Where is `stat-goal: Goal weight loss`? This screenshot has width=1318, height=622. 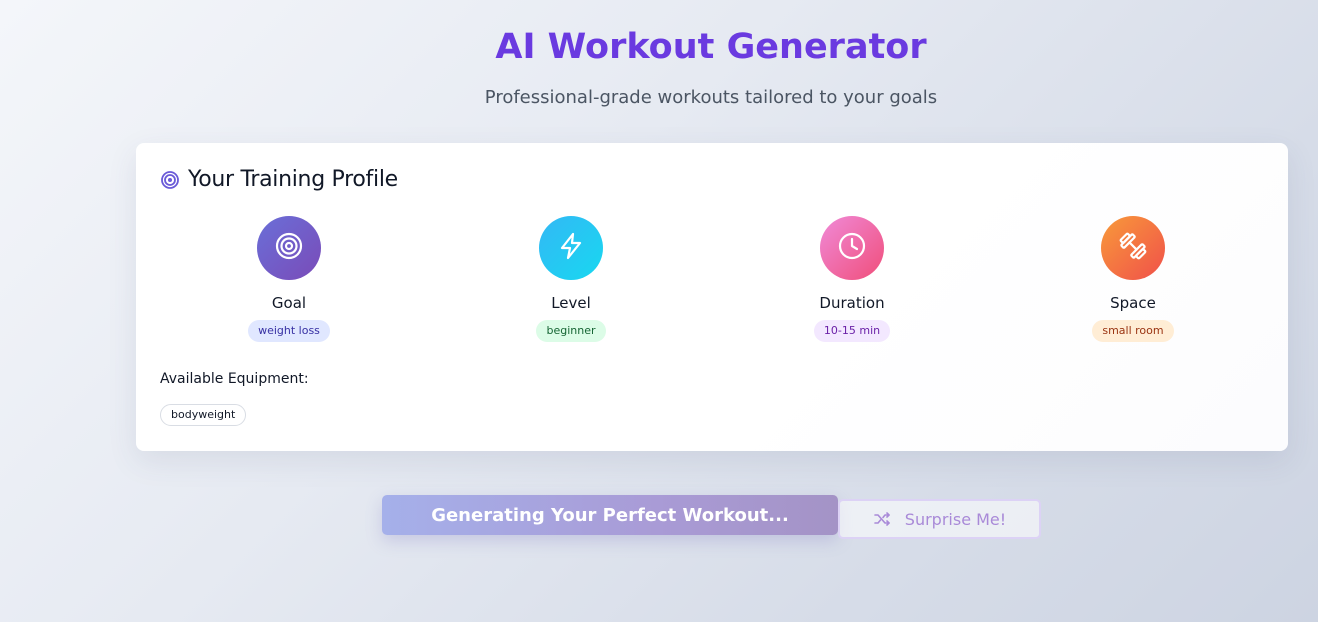
stat-goal: Goal weight loss is located at coordinates (289, 279).